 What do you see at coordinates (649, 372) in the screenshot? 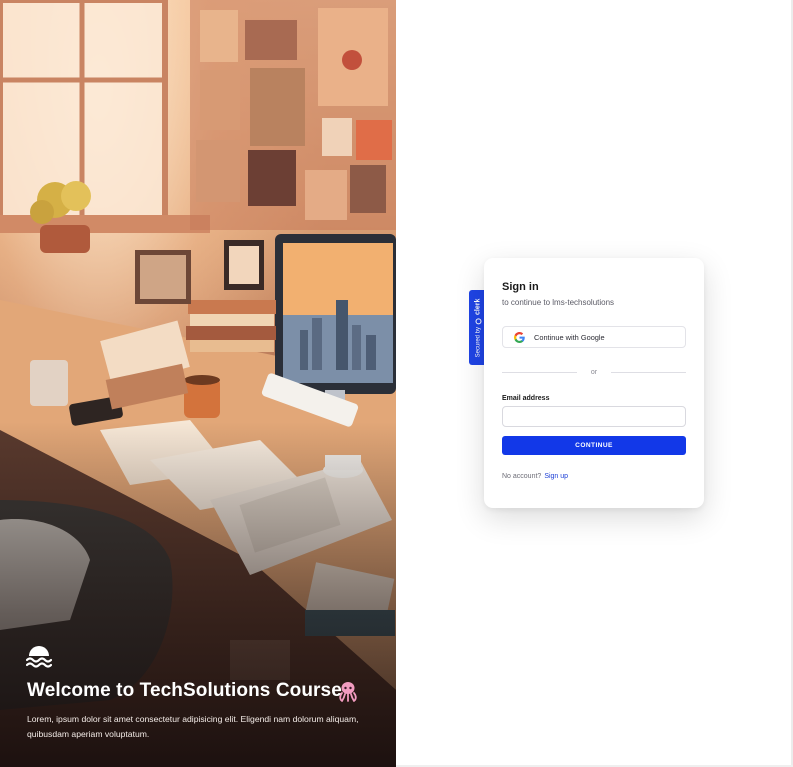
I see `divider-line-right` at bounding box center [649, 372].